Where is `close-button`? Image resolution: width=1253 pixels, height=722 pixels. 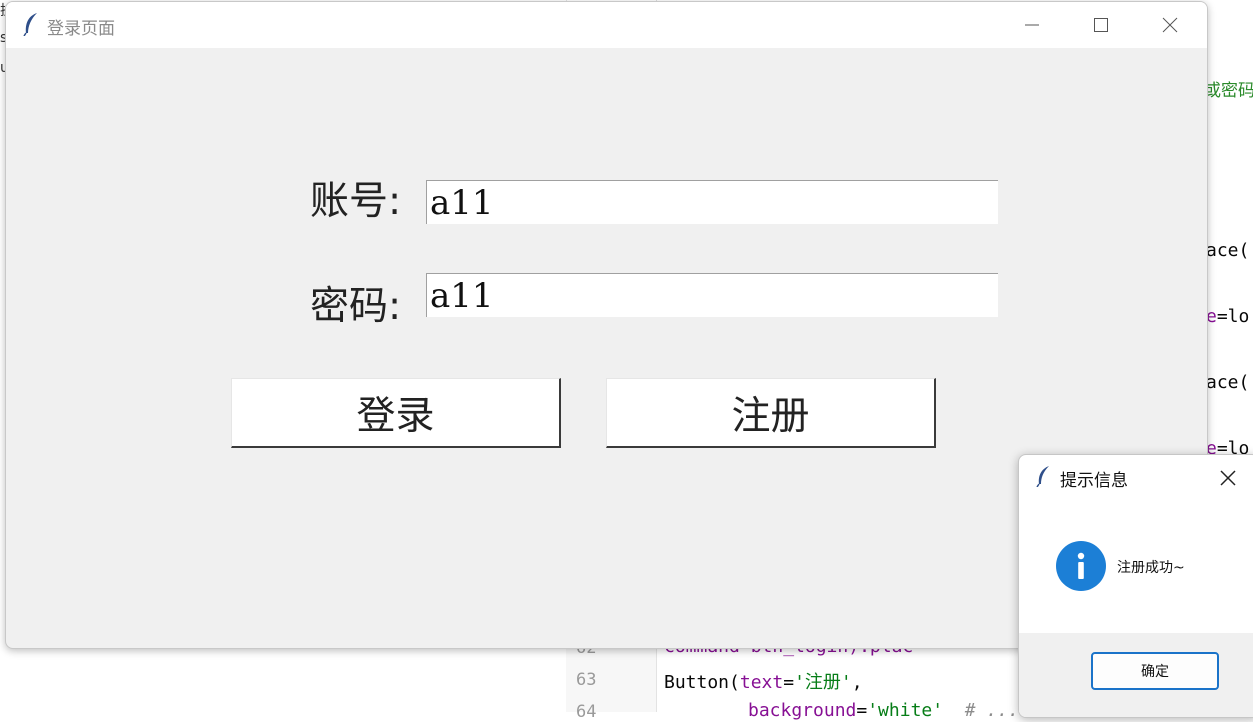 close-button is located at coordinates (1170, 25).